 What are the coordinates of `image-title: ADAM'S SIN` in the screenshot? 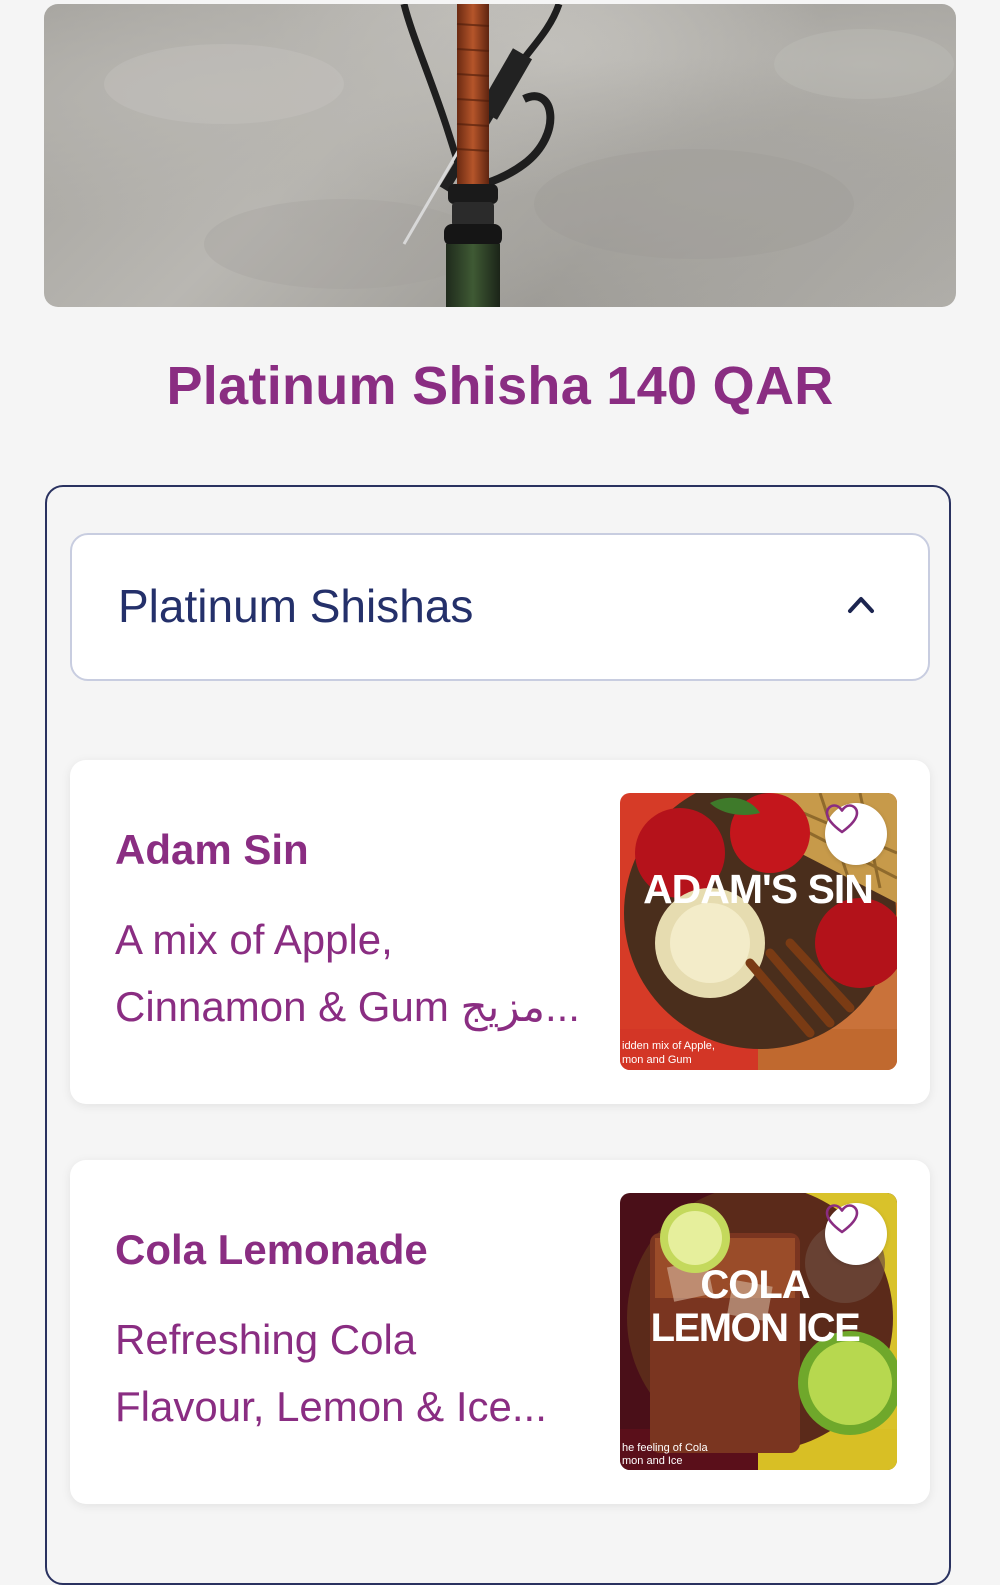 It's located at (758, 889).